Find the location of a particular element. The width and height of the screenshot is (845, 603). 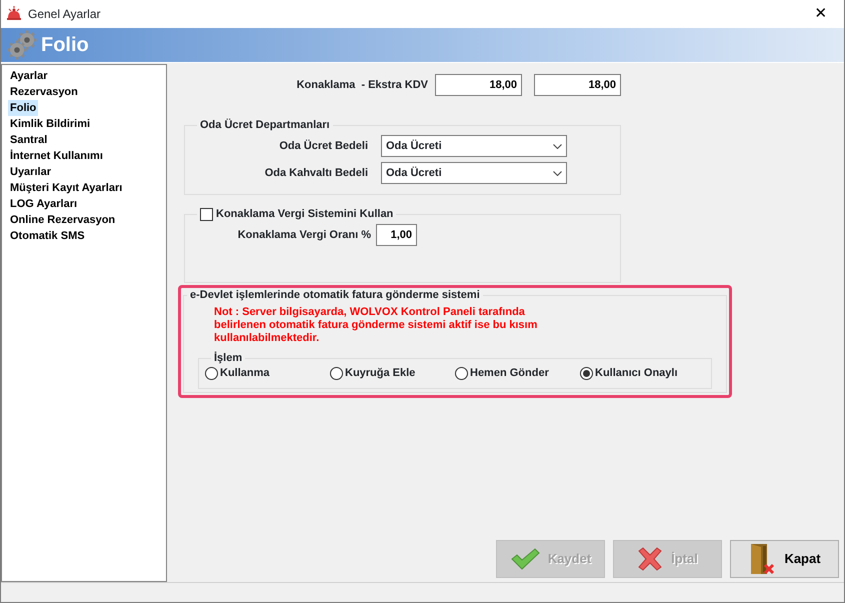

radio-label: Kullanıcı Onaylı is located at coordinates (636, 373).